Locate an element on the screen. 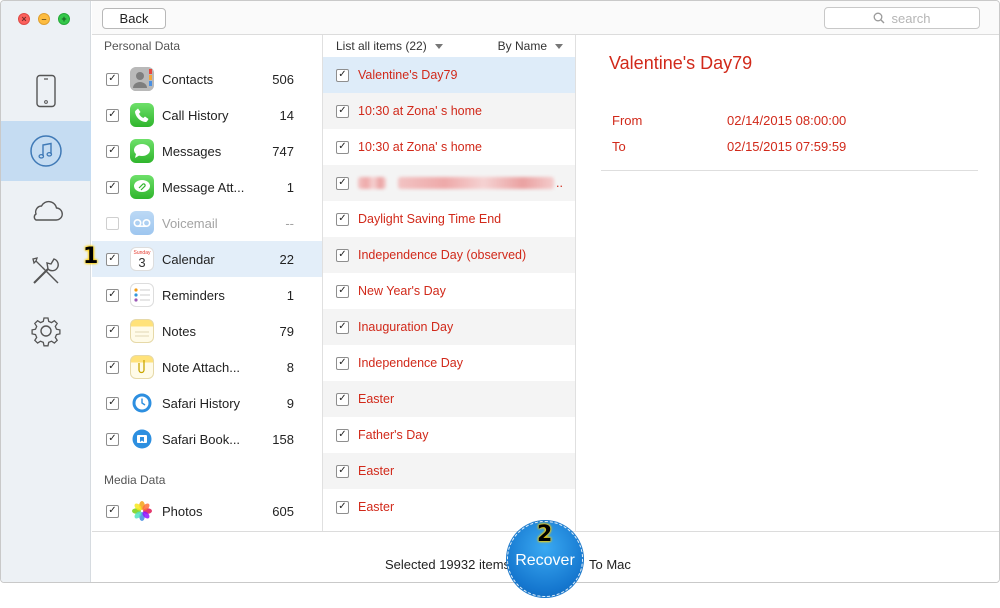 Image resolution: width=1000 pixels, height=608 pixels. nav-device is located at coordinates (46, 91).